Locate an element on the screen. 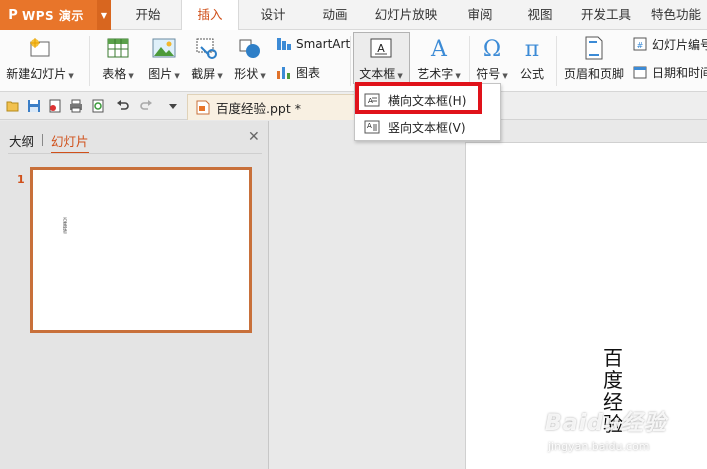  baidu-watermark-logo: Baidu经验 is located at coordinates (606, 423).